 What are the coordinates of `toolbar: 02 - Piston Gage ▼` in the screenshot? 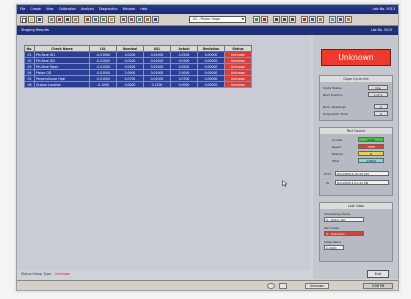 It's located at (207, 20).